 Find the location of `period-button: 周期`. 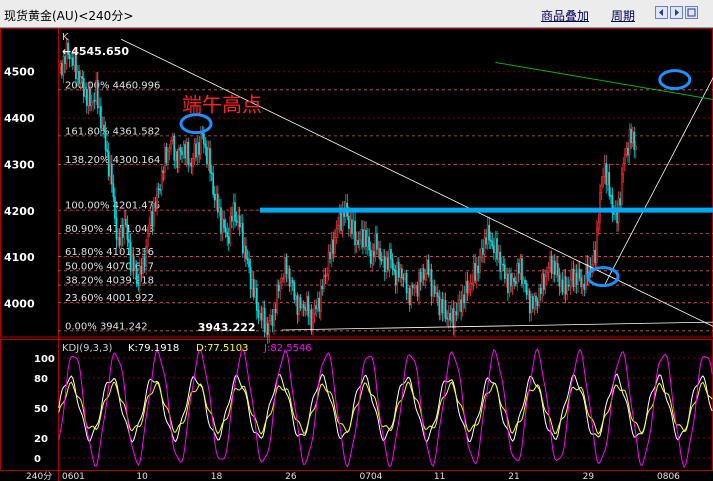

period-button: 周期 is located at coordinates (623, 15).